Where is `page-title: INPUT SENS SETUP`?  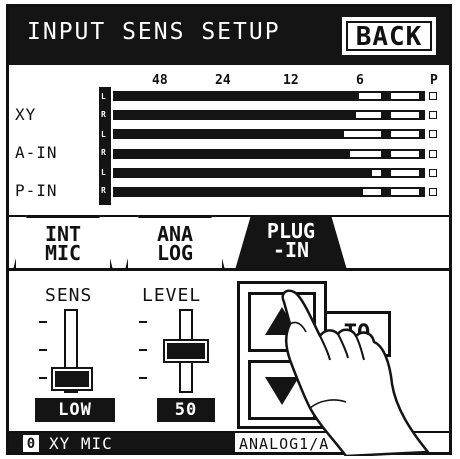 page-title: INPUT SENS SETUP is located at coordinates (154, 32).